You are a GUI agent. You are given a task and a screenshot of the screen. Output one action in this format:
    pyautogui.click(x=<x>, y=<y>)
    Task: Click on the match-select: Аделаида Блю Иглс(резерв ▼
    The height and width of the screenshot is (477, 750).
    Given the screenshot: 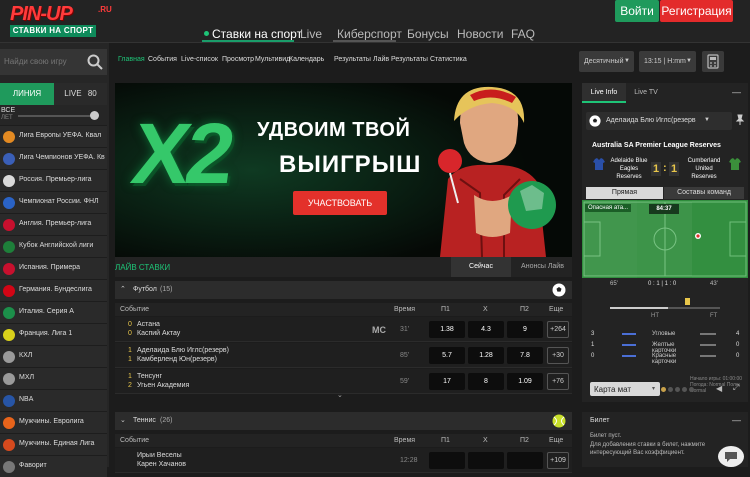 What is the action you would take?
    pyautogui.click(x=659, y=121)
    